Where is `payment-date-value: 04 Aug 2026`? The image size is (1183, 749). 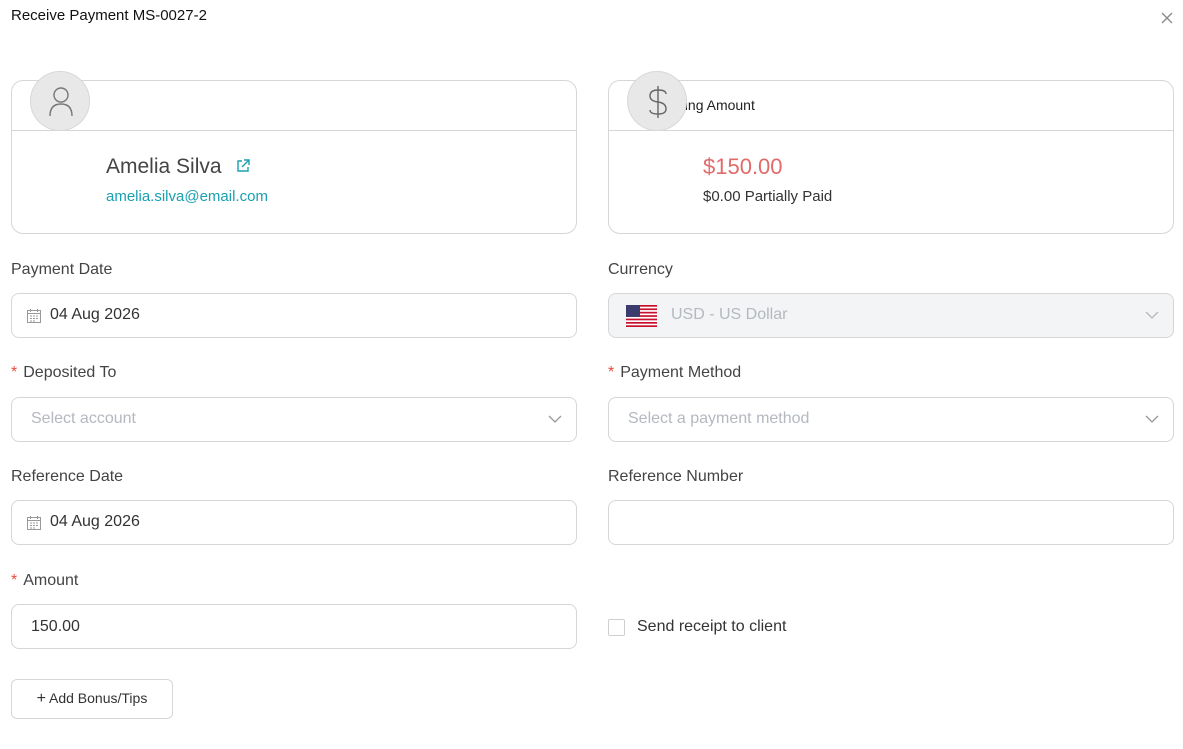
payment-date-value: 04 Aug 2026 is located at coordinates (95, 314).